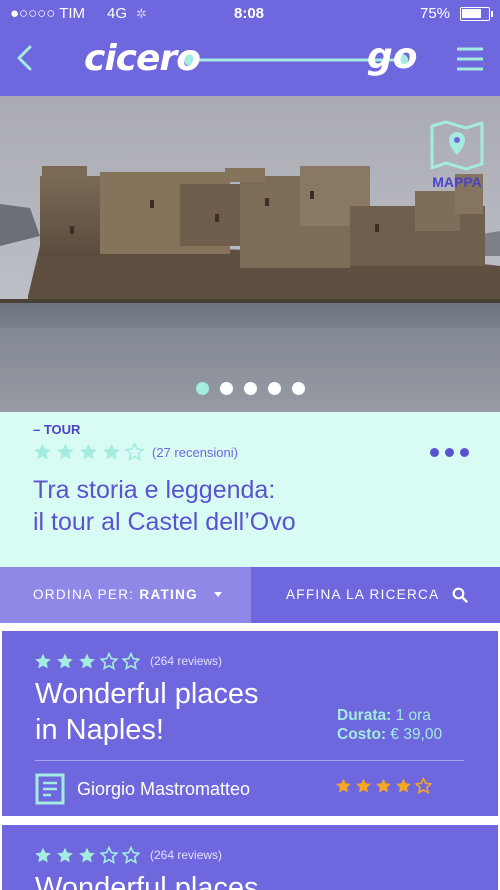 This screenshot has width=500, height=890. What do you see at coordinates (416, 734) in the screenshot?
I see `cost-value: € 39,00` at bounding box center [416, 734].